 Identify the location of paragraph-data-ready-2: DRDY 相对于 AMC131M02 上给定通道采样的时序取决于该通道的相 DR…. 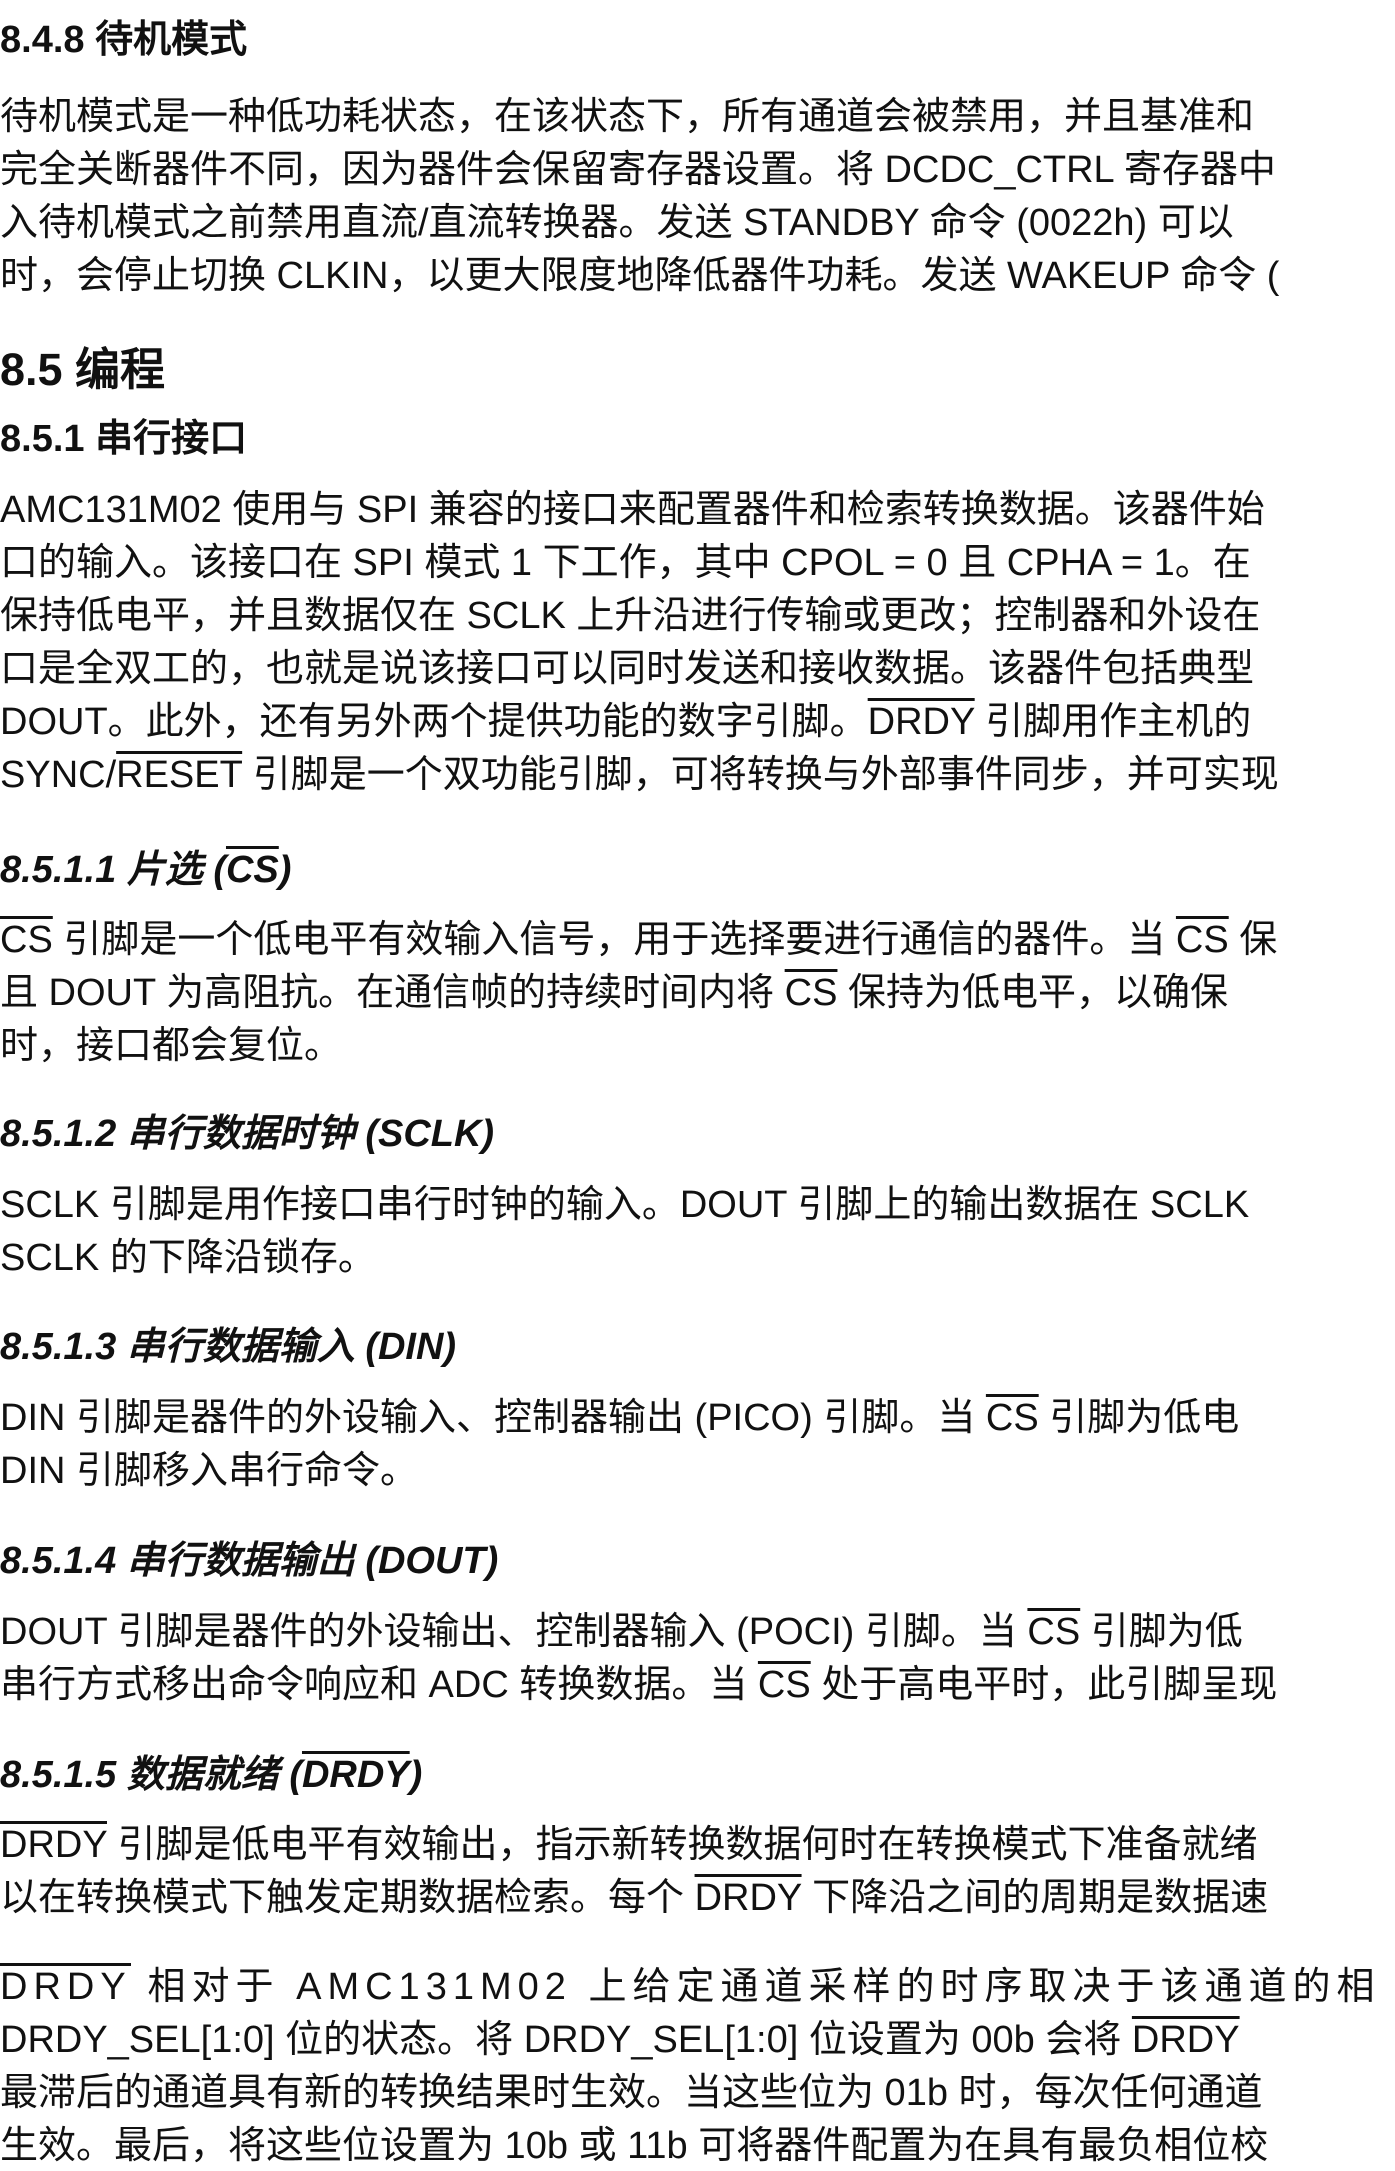
(690, 2066).